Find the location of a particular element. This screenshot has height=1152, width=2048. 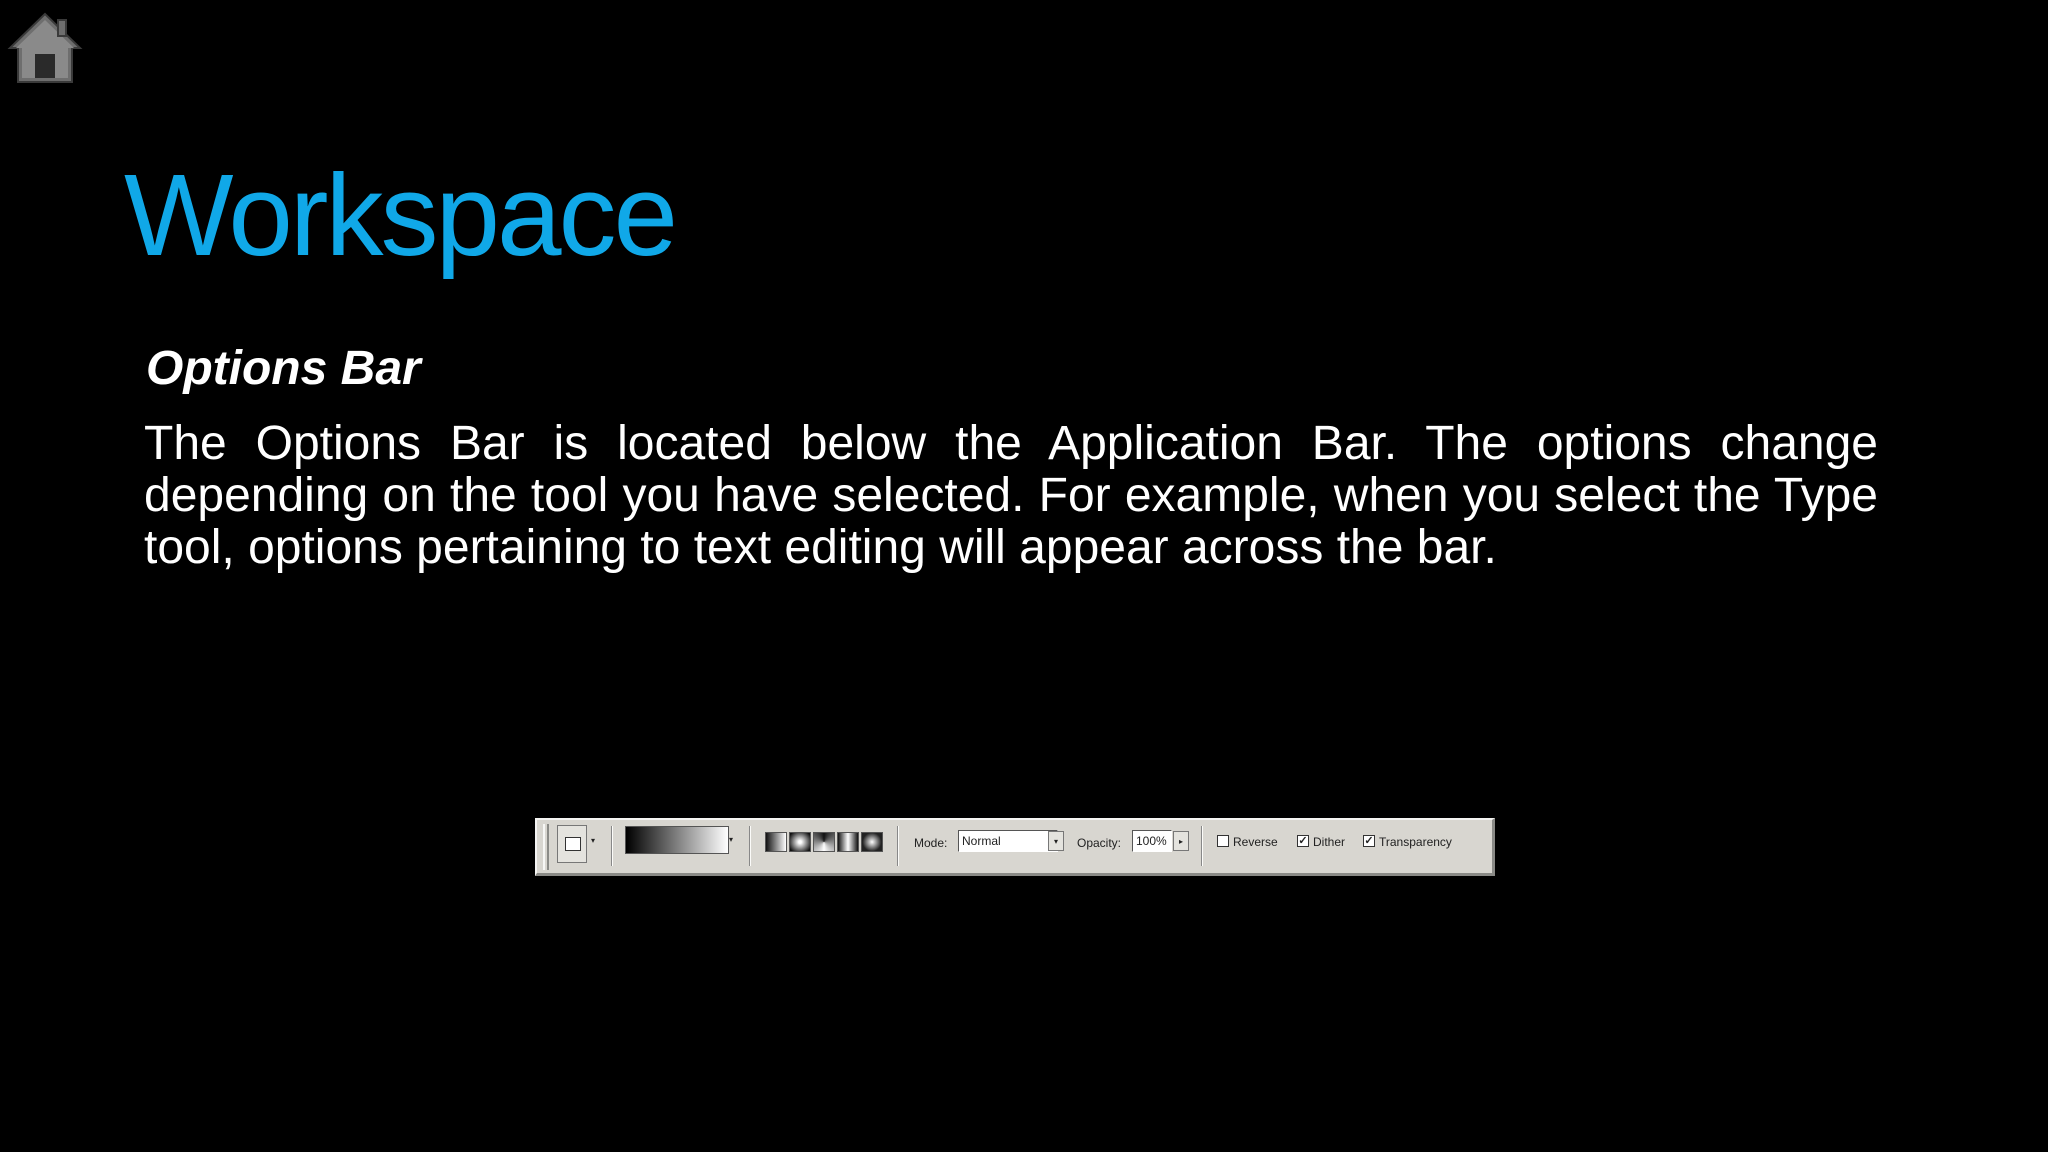

home-button is located at coordinates (45, 49).